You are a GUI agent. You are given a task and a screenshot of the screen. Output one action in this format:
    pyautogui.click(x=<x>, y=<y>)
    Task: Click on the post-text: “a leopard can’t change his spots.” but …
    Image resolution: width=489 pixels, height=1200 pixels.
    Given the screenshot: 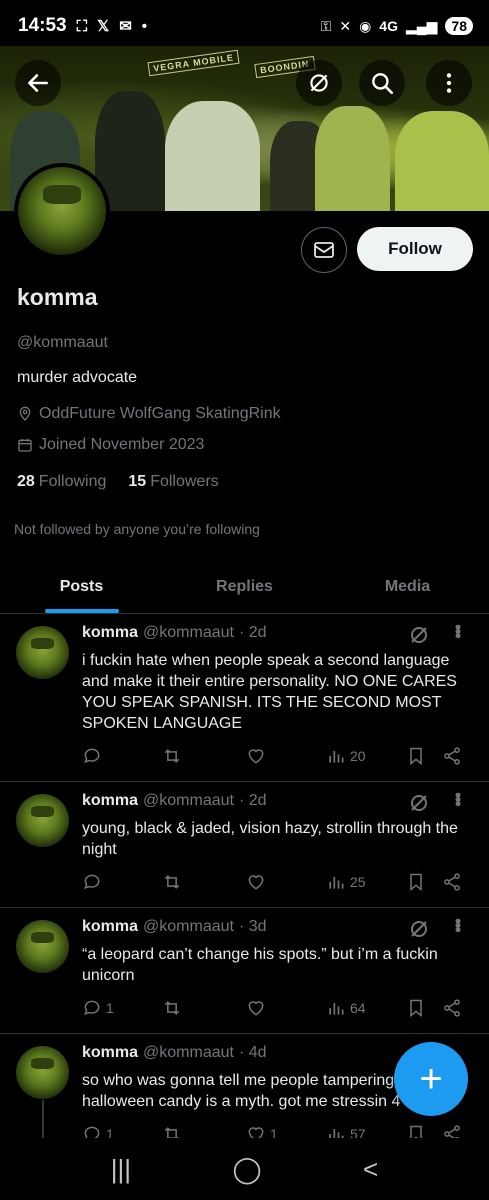 What is the action you would take?
    pyautogui.click(x=260, y=965)
    